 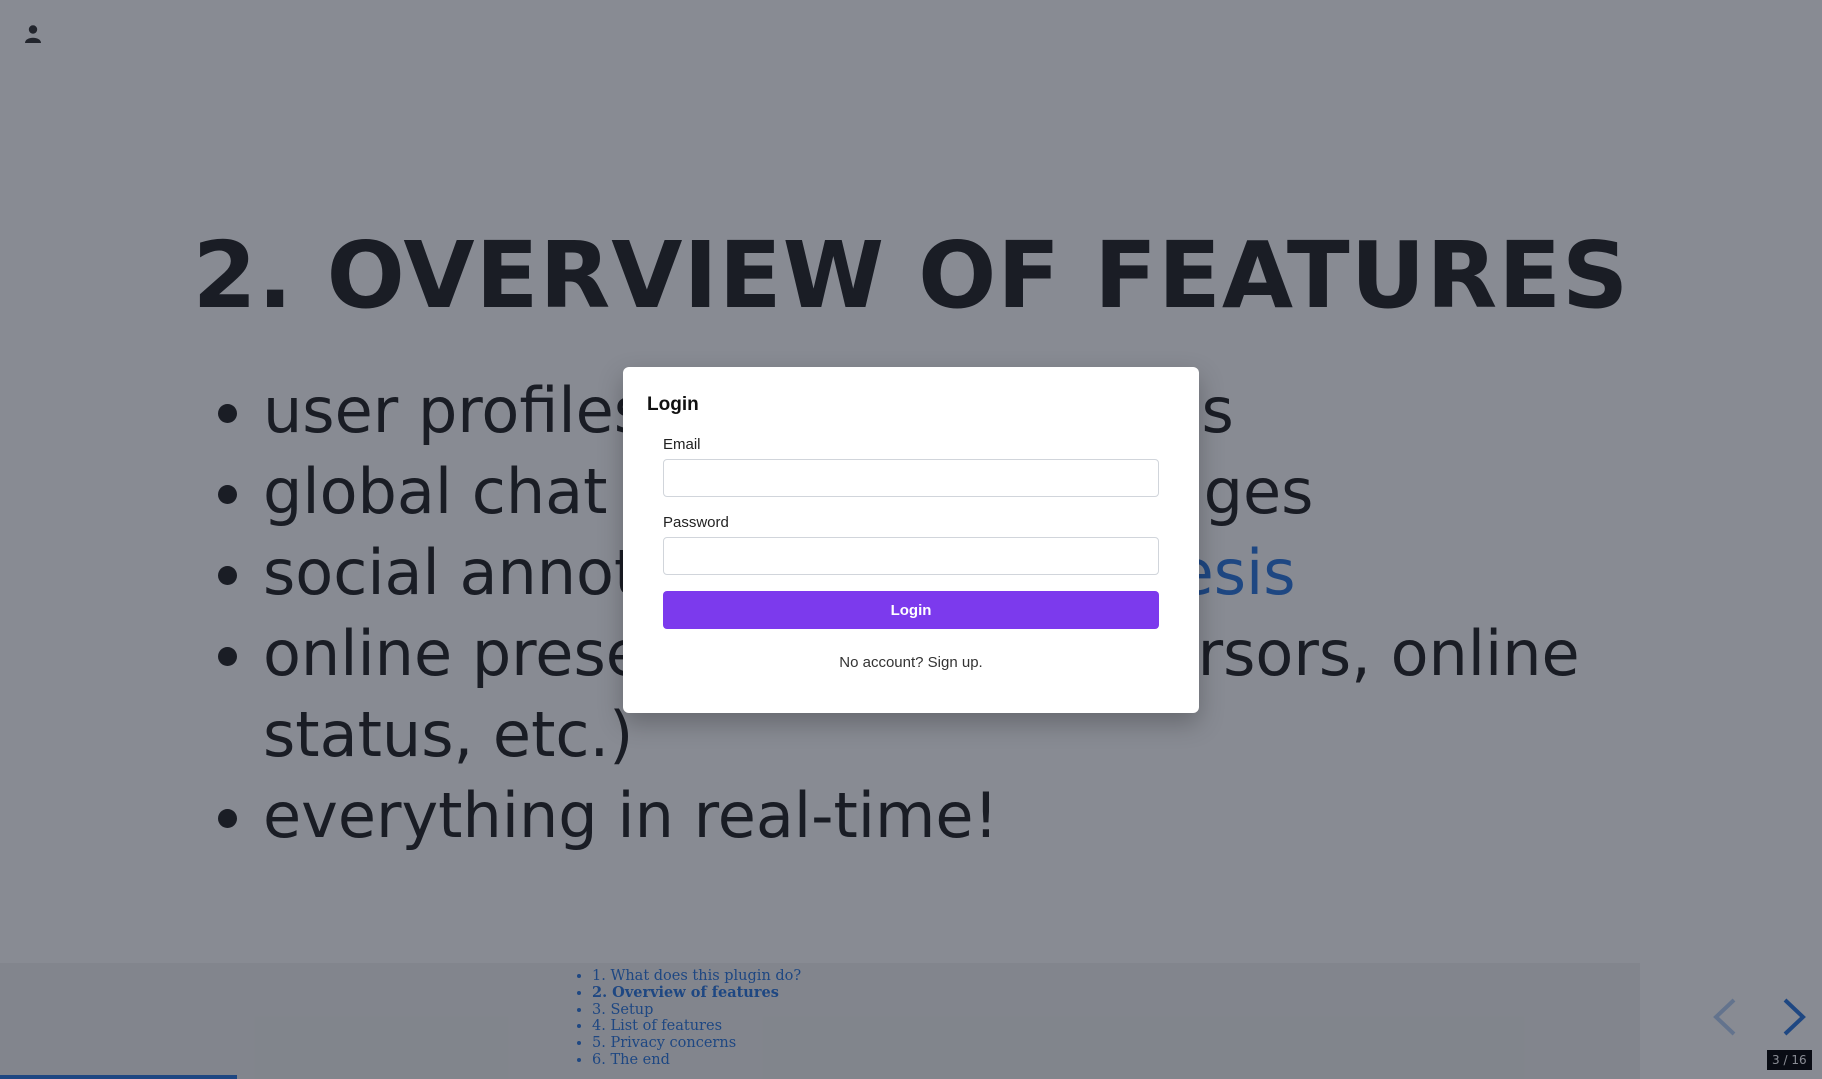 I want to click on password-field, so click(x=911, y=556).